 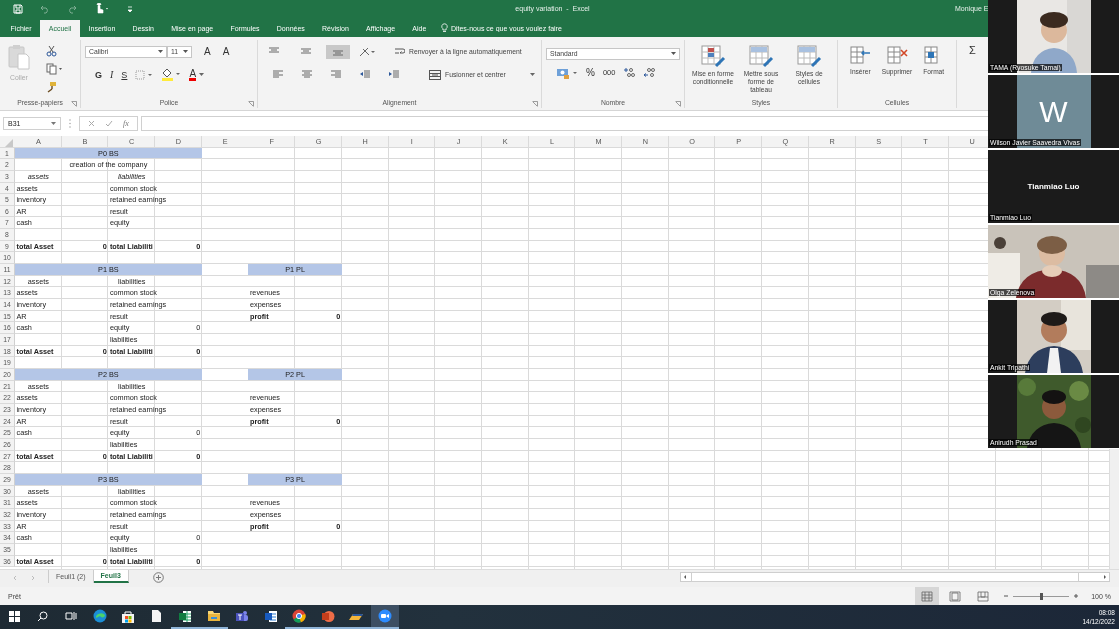 I want to click on folder-icon, so click(x=213, y=616).